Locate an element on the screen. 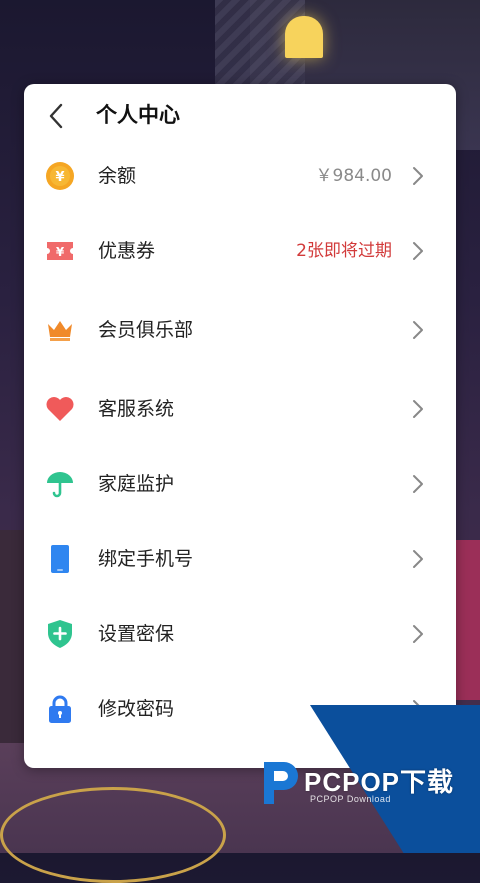 The image size is (480, 883). menu-item-label: 设置密保 is located at coordinates (136, 634).